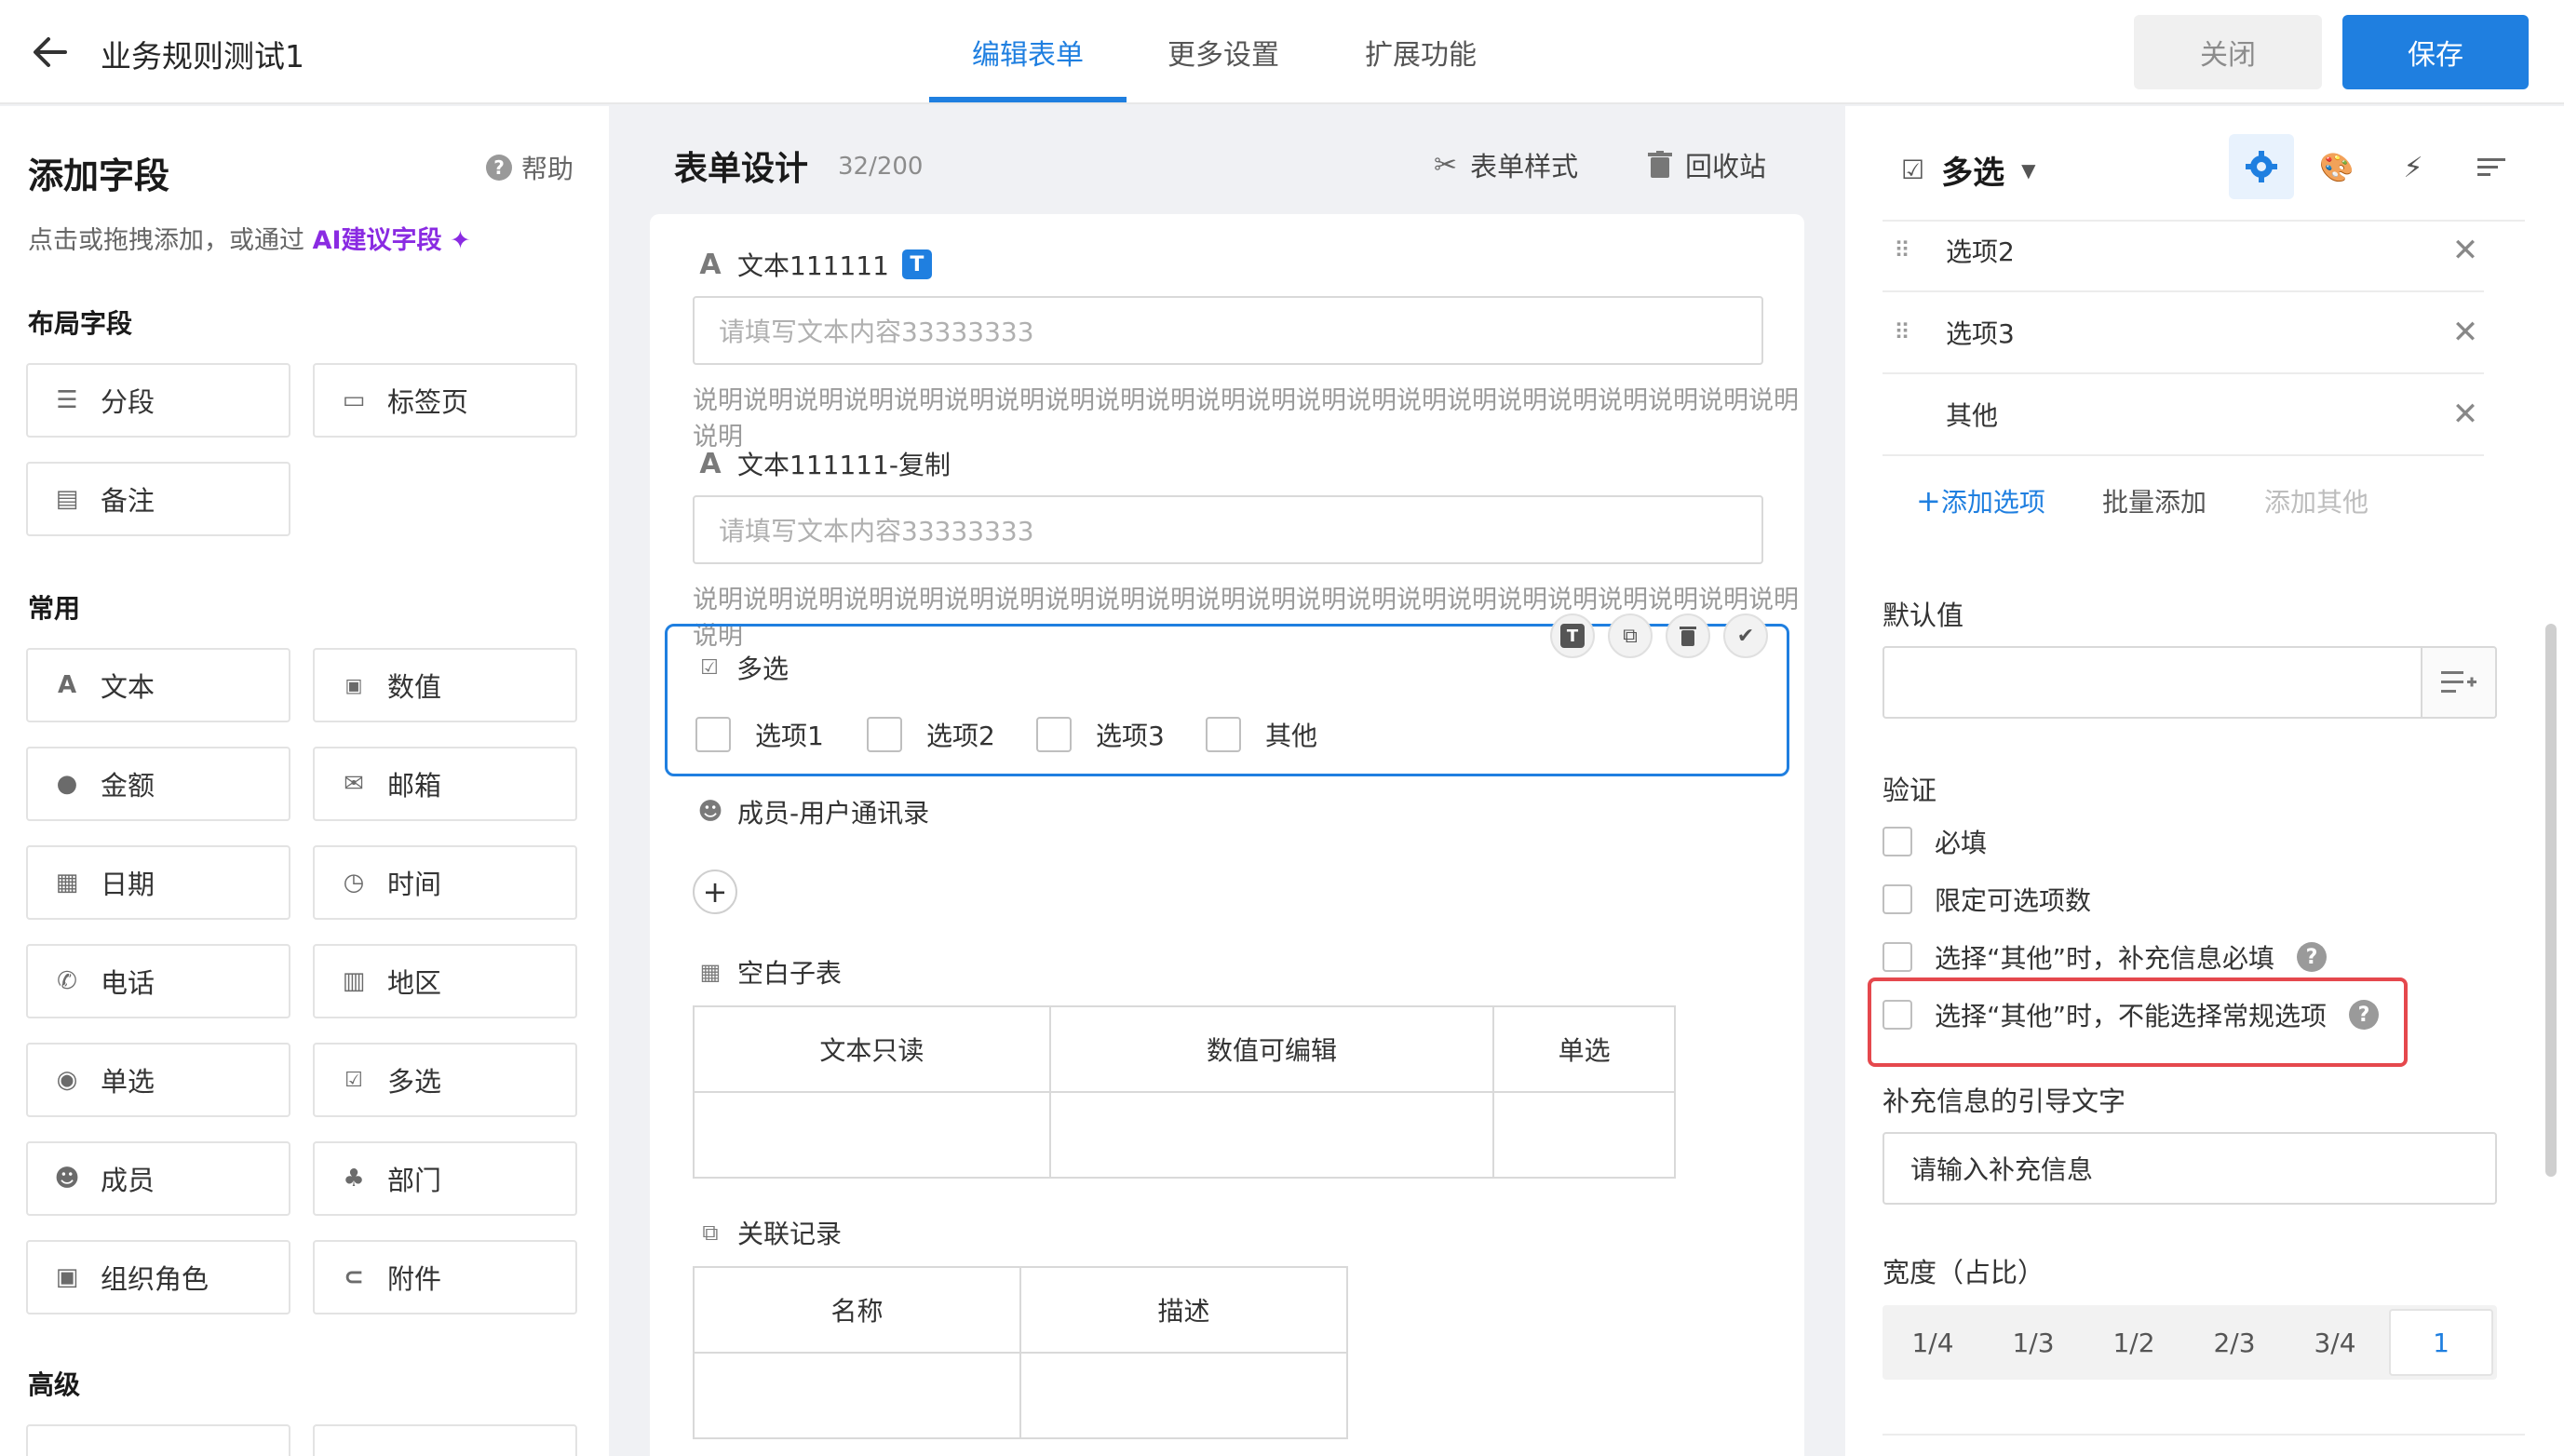 The height and width of the screenshot is (1456, 2564). I want to click on option-checkbox-1: 选项1, so click(759, 734).